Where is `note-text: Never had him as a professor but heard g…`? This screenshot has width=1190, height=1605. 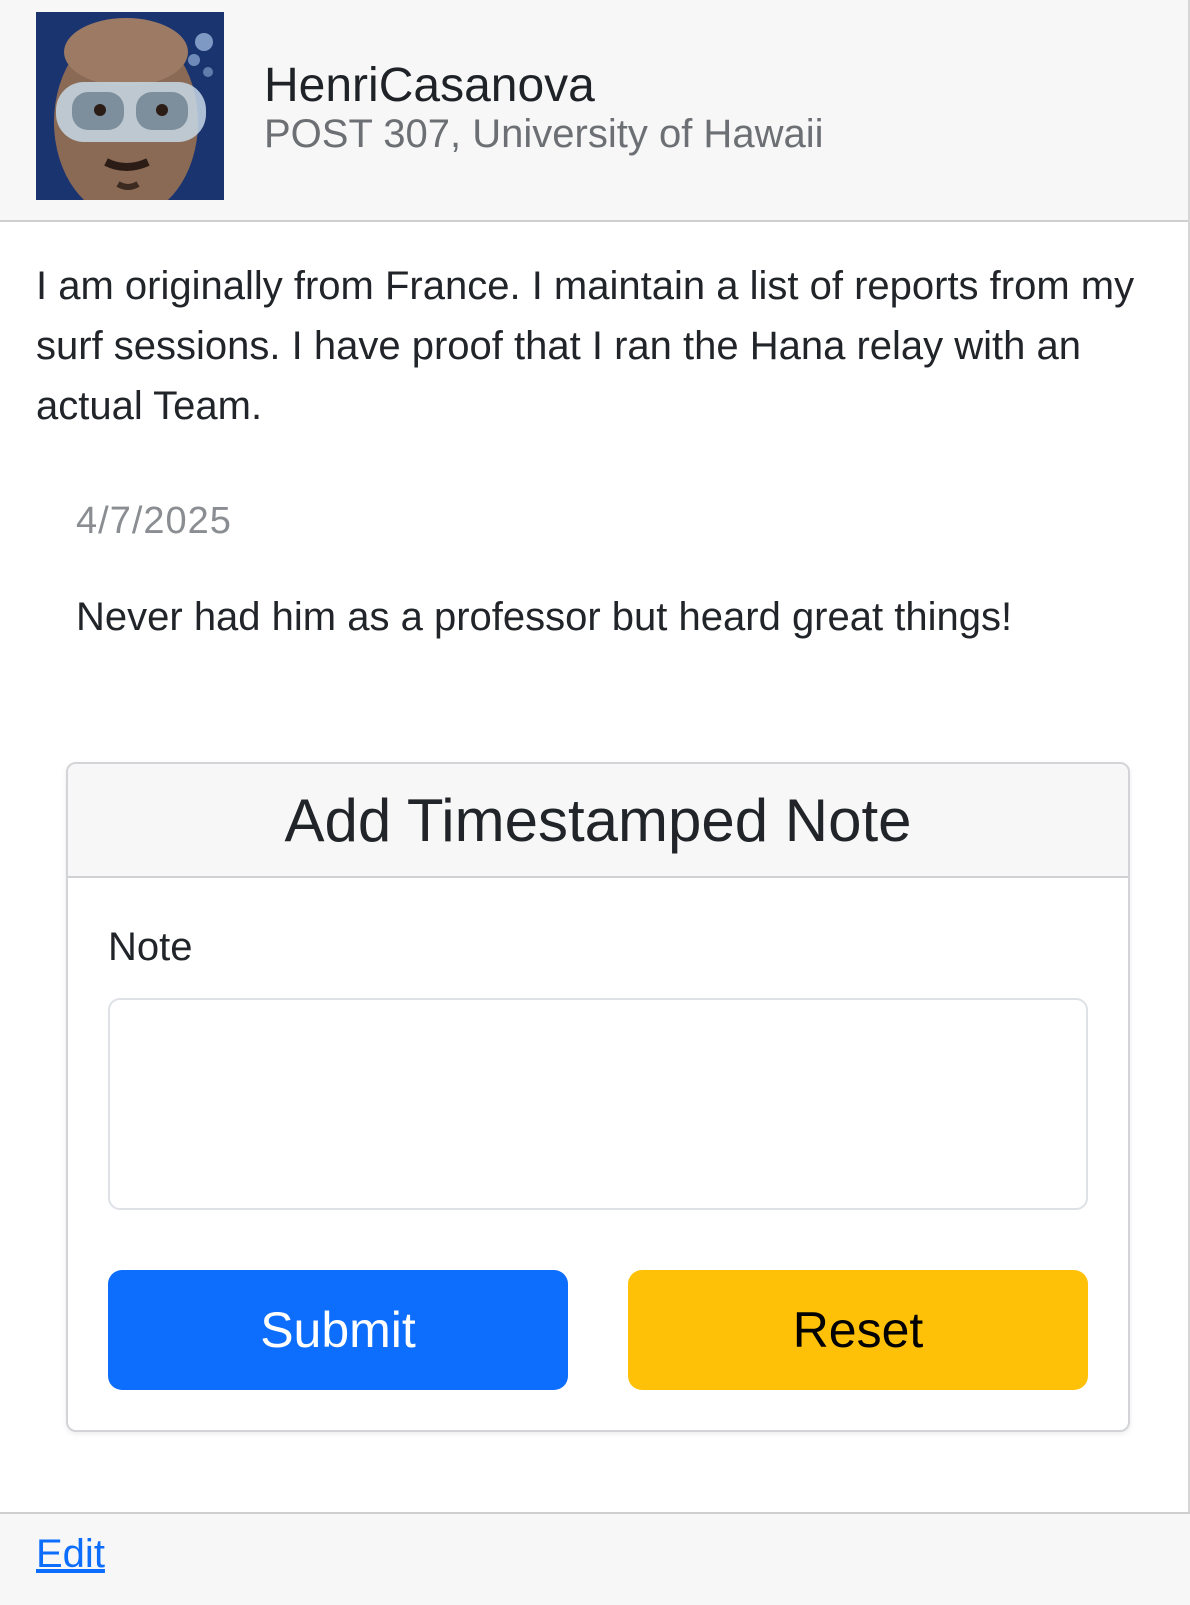
note-text: Never had him as a professor but heard g… is located at coordinates (544, 617).